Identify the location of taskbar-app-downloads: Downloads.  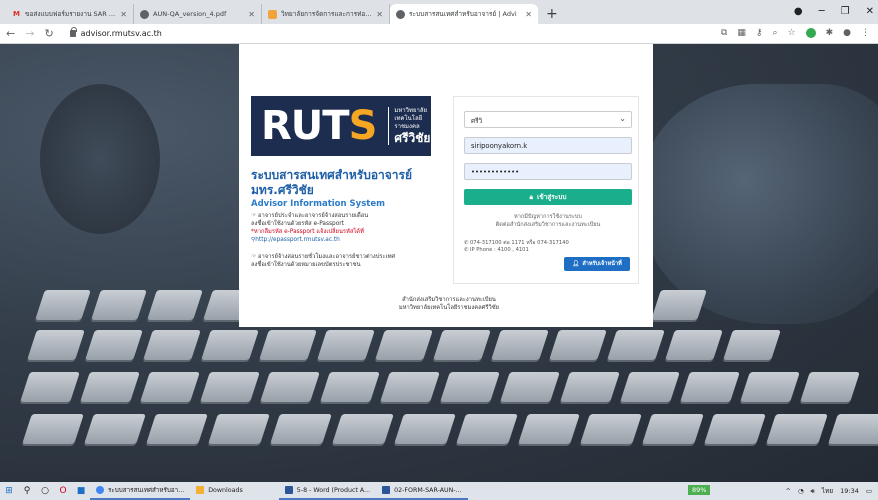
(219, 491).